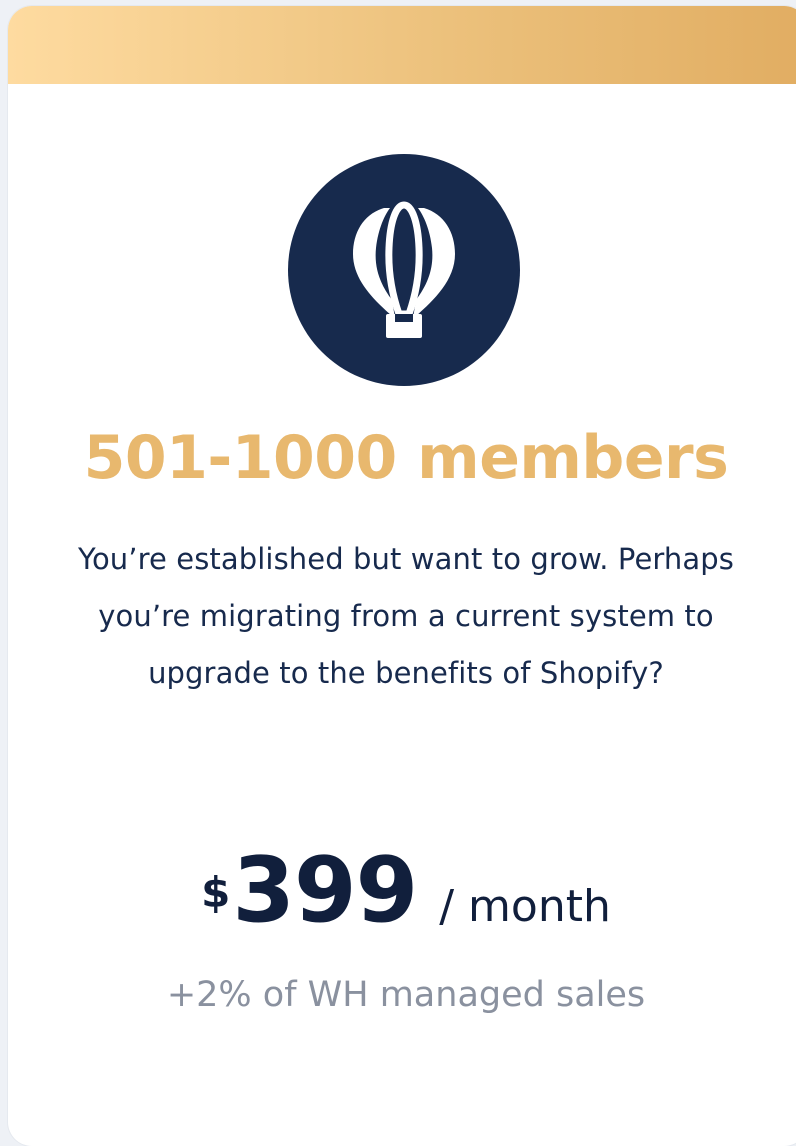 This screenshot has height=1146, width=796. I want to click on price-period: / month, so click(525, 906).